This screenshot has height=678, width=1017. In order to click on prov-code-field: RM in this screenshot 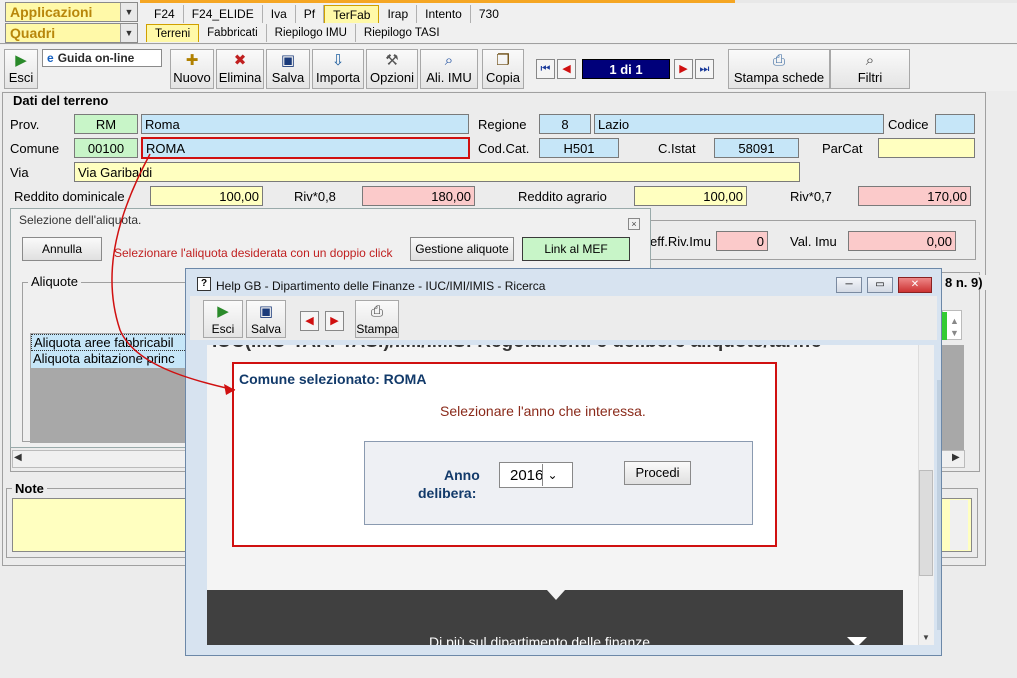, I will do `click(106, 124)`.